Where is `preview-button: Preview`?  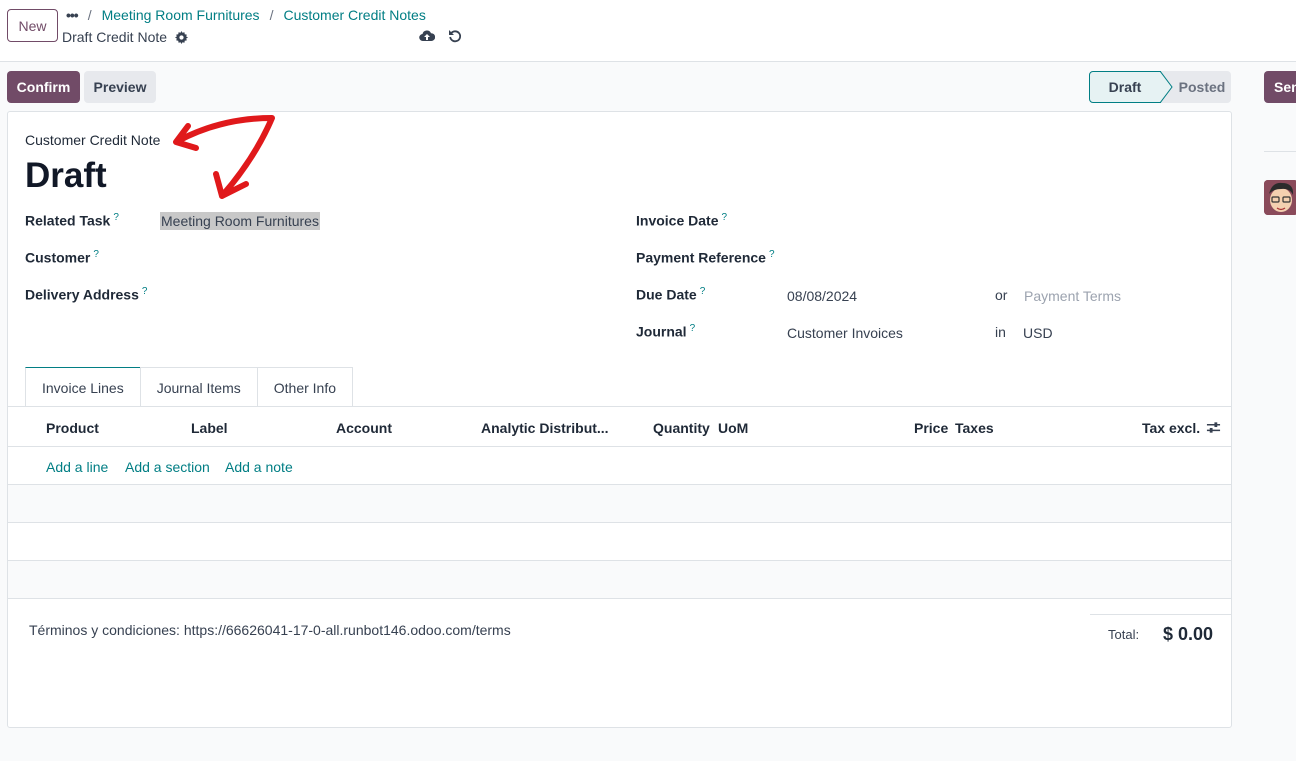
preview-button: Preview is located at coordinates (120, 87).